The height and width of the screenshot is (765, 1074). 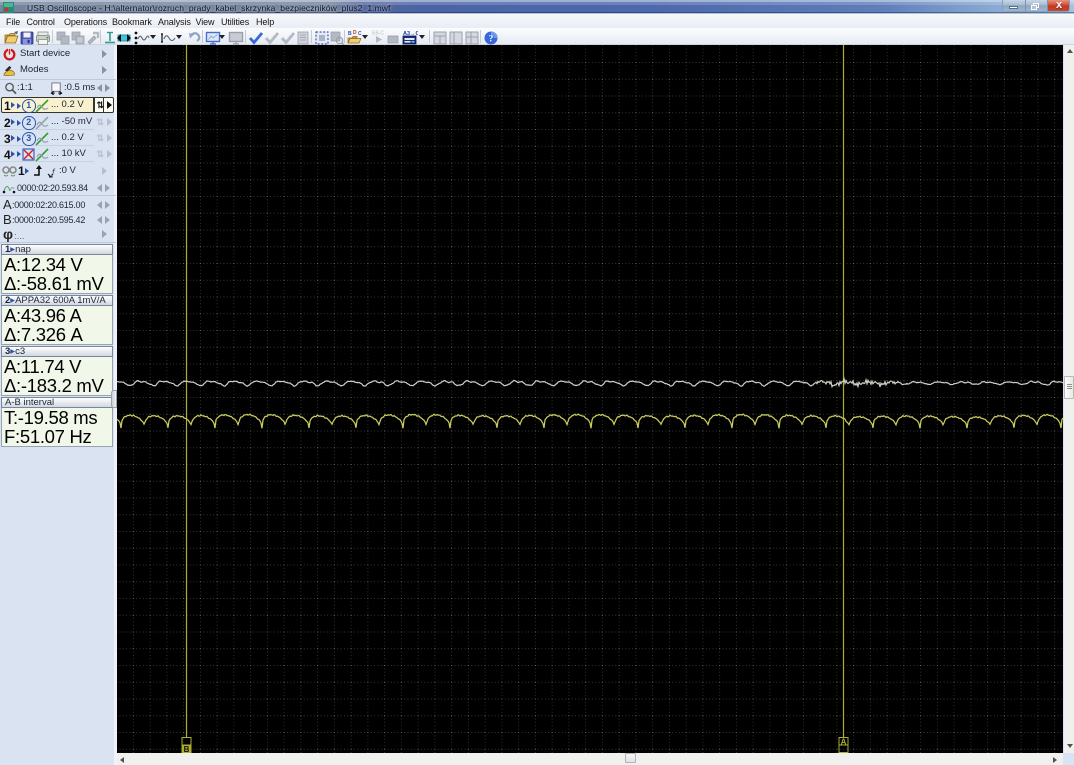 What do you see at coordinates (355, 33) in the screenshot?
I see `svg-text: D` at bounding box center [355, 33].